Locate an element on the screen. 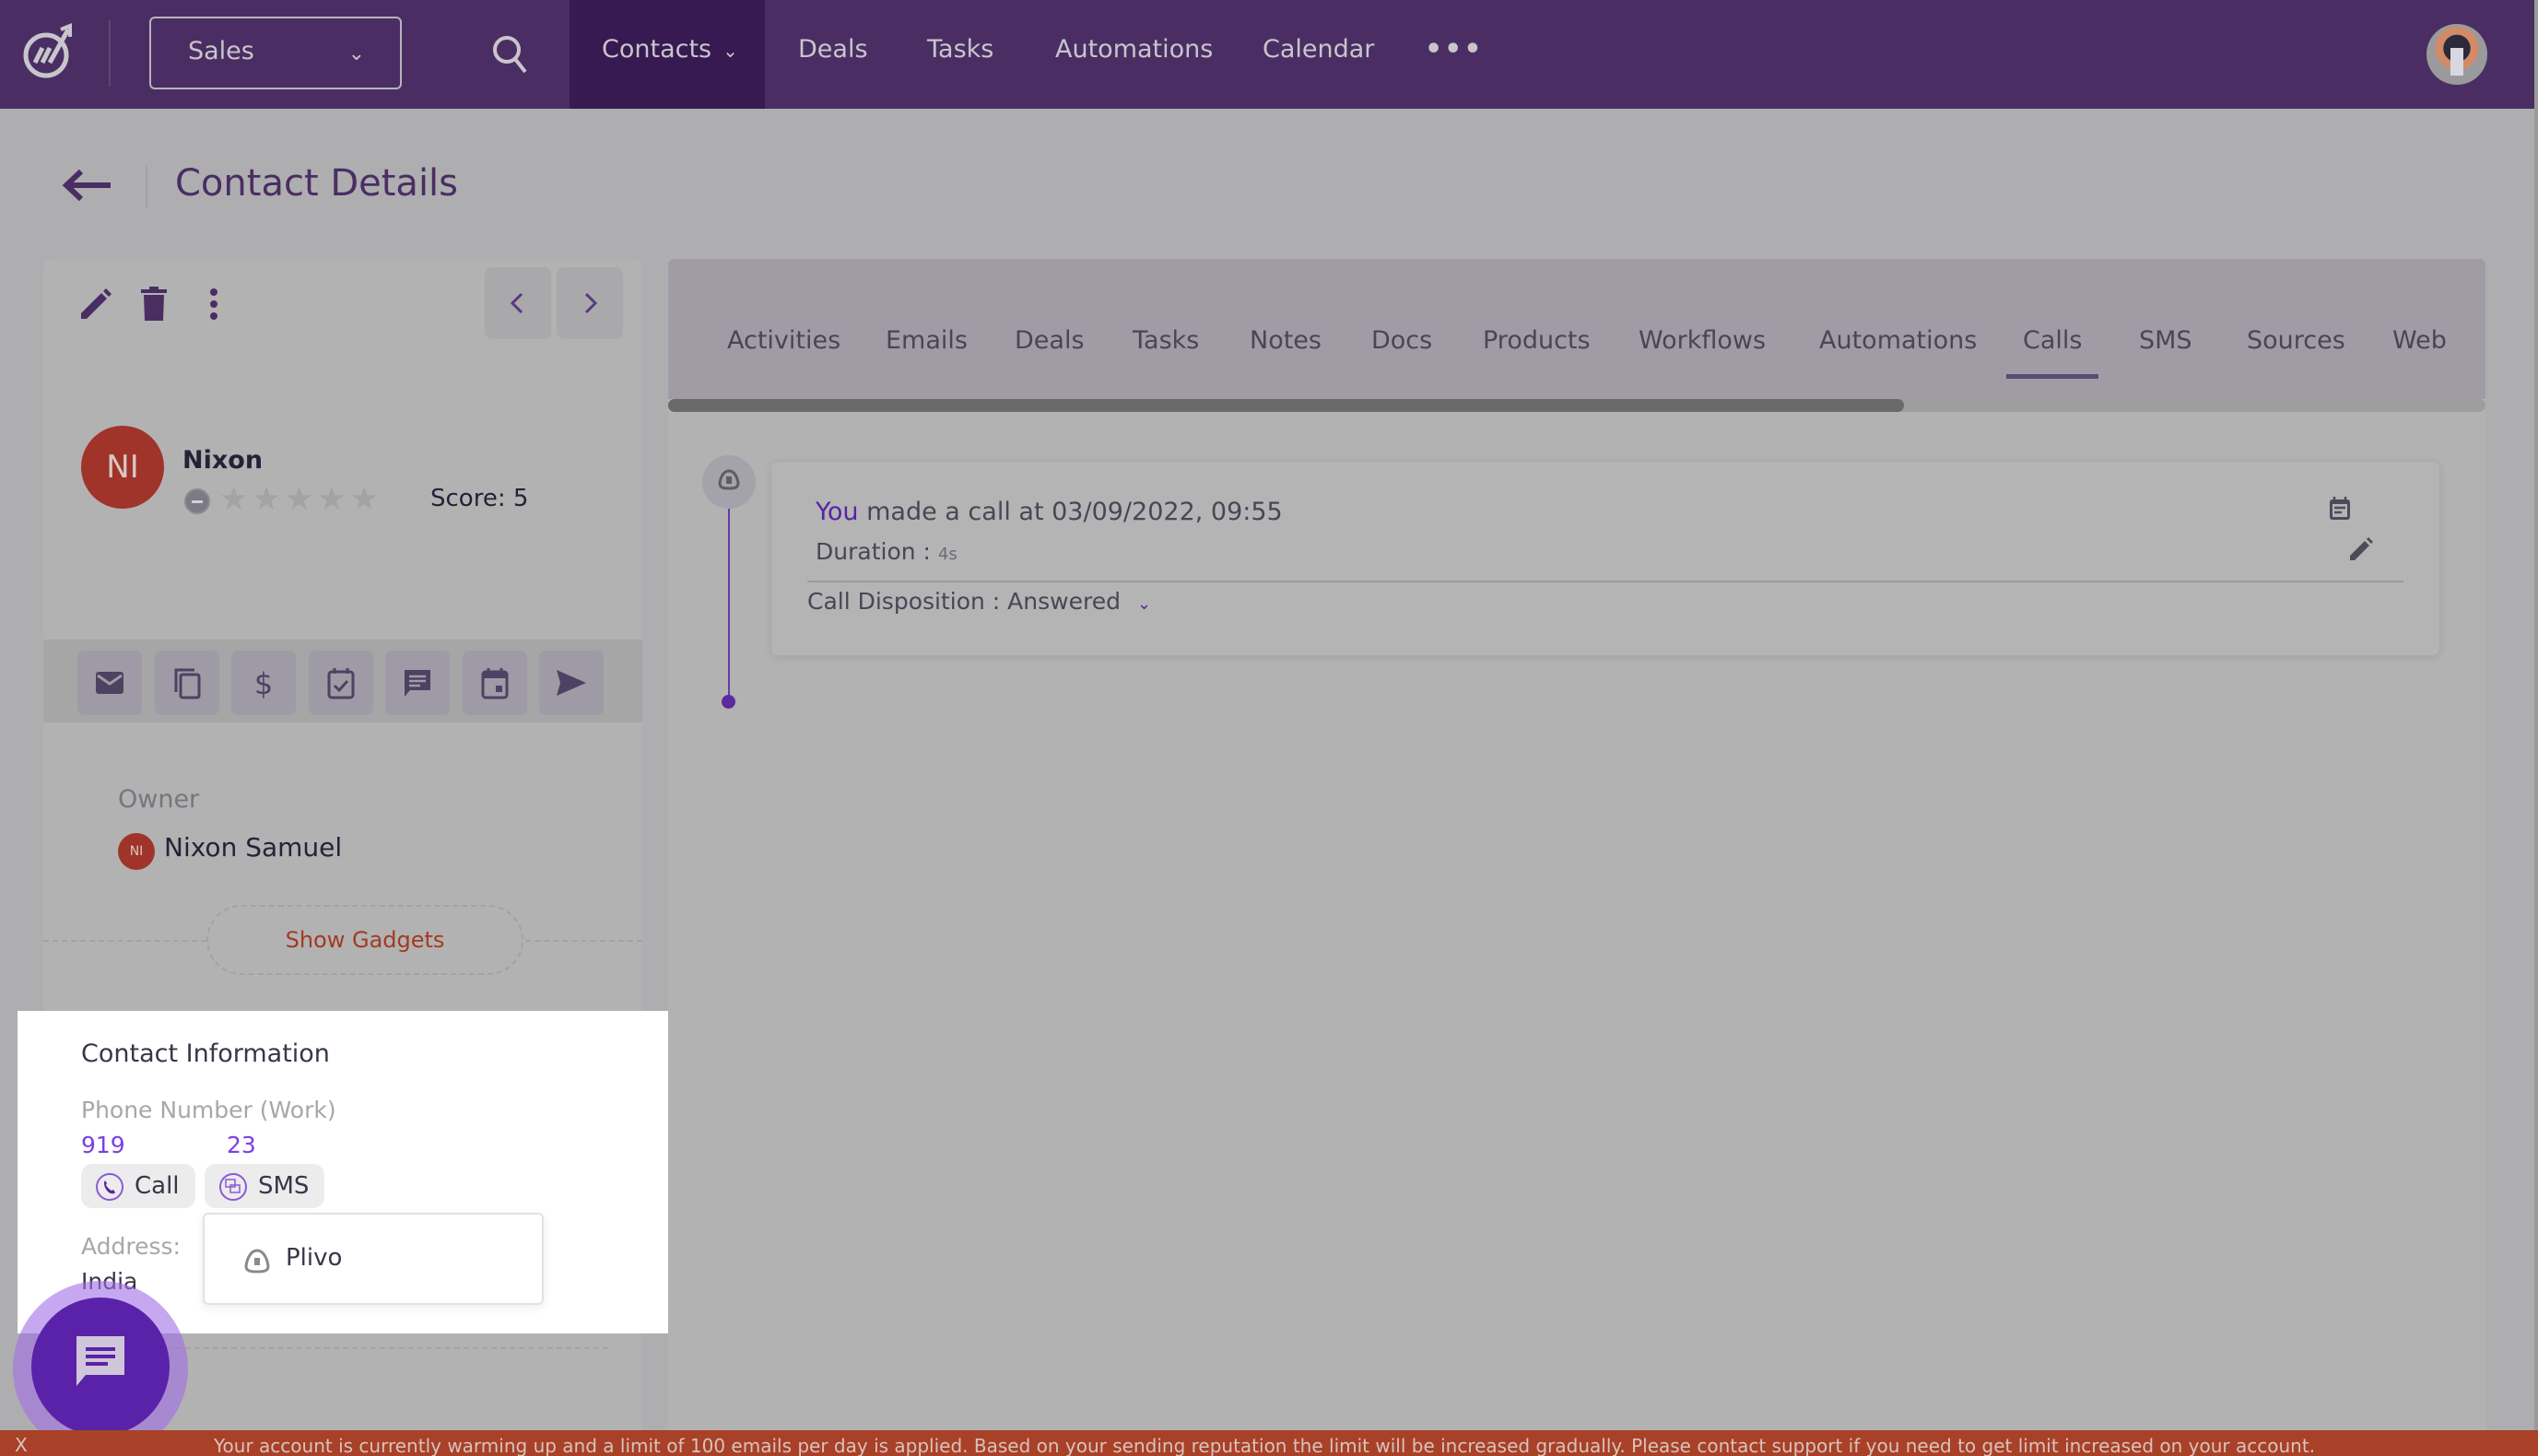  phone-label: Phone Number (Work) is located at coordinates (208, 1110).